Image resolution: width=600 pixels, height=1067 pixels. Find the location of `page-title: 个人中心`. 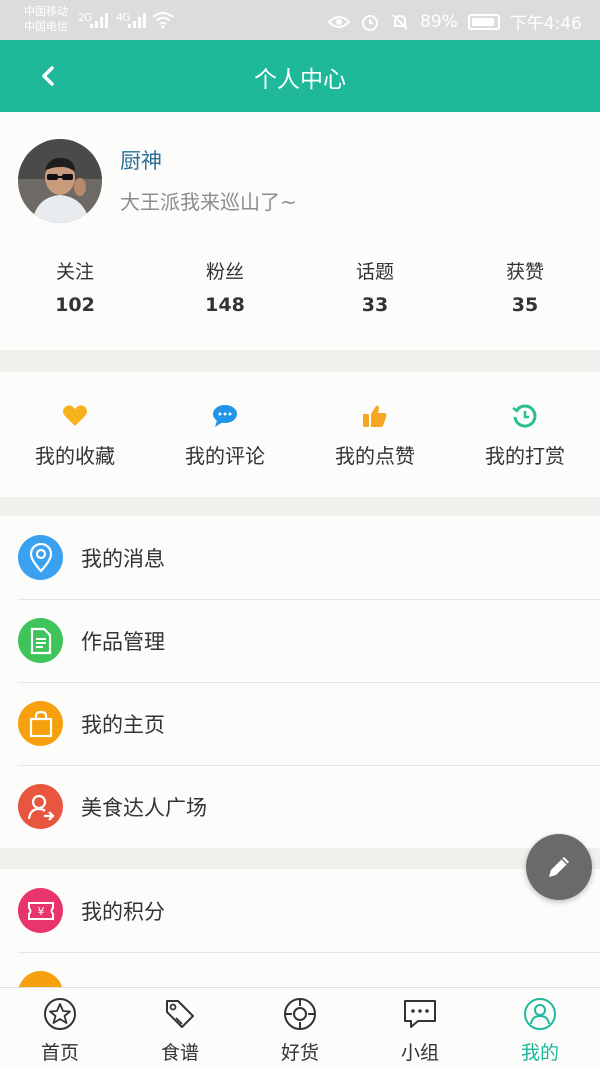

page-title: 个人中心 is located at coordinates (300, 80).